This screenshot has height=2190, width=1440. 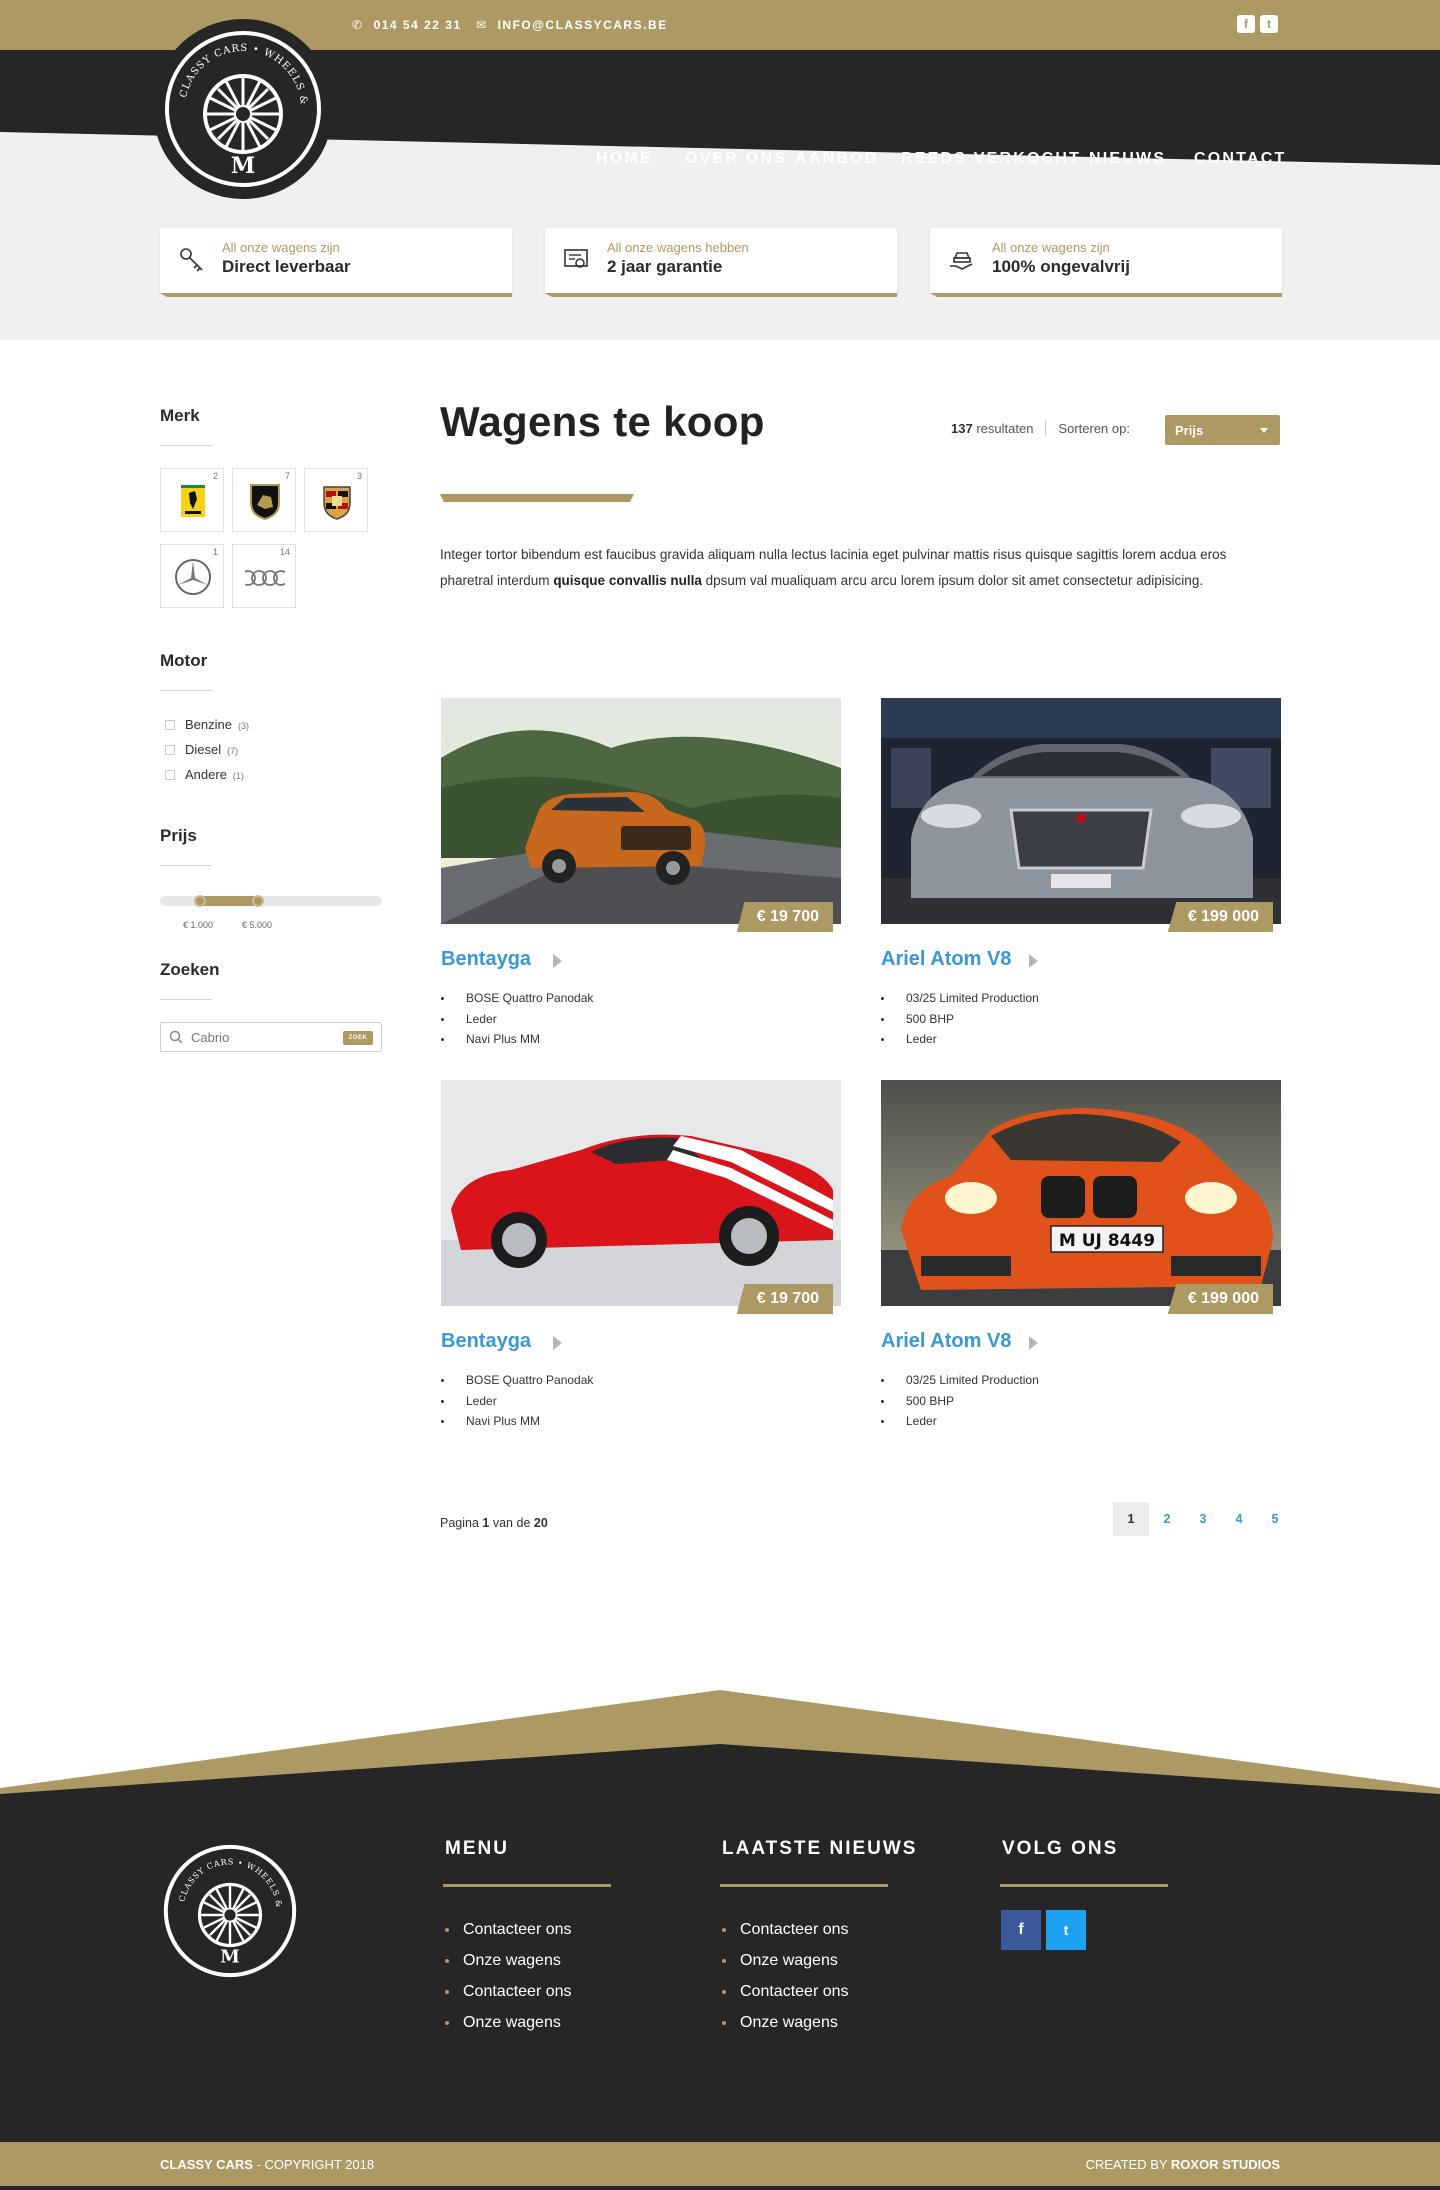 I want to click on car-photo: M UJ 8449, so click(x=1081, y=1193).